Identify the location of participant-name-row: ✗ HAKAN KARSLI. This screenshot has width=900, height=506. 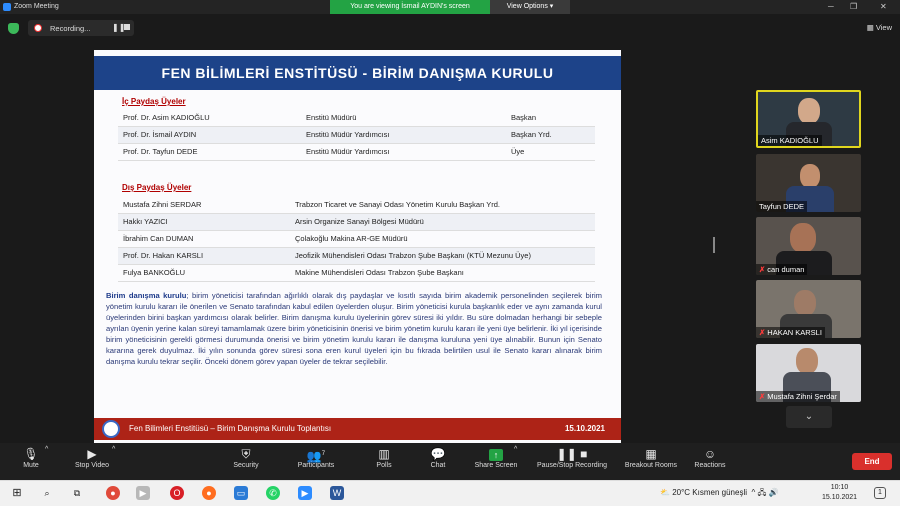
(790, 332).